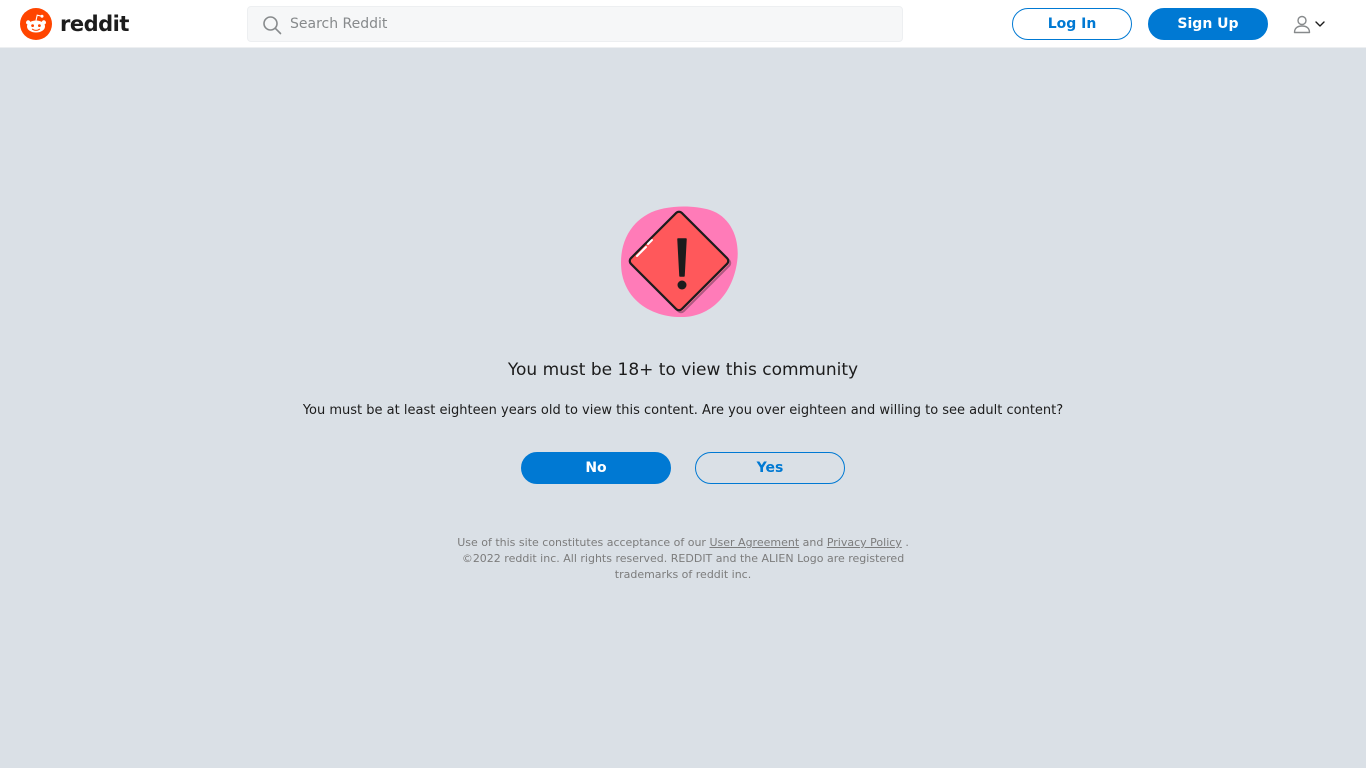 This screenshot has height=768, width=1366. Describe the element at coordinates (683, 370) in the screenshot. I see `gate-title: You must be 18+ to view this community` at that location.